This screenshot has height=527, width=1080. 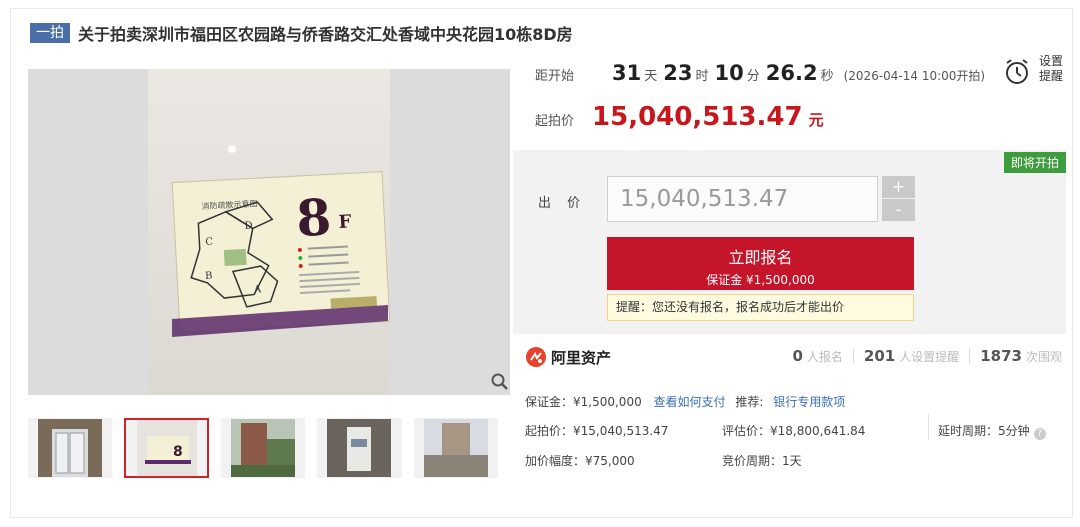 What do you see at coordinates (791, 73) in the screenshot?
I see `countdown-seconds: 26.2` at bounding box center [791, 73].